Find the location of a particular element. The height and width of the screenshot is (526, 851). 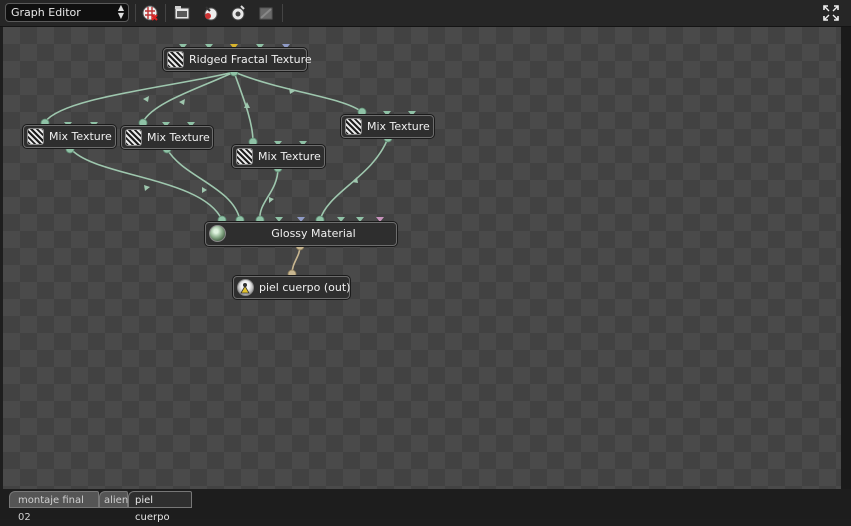

node-ridged-fractal-texture: Ridged Fractal Texture is located at coordinates (237, 59).